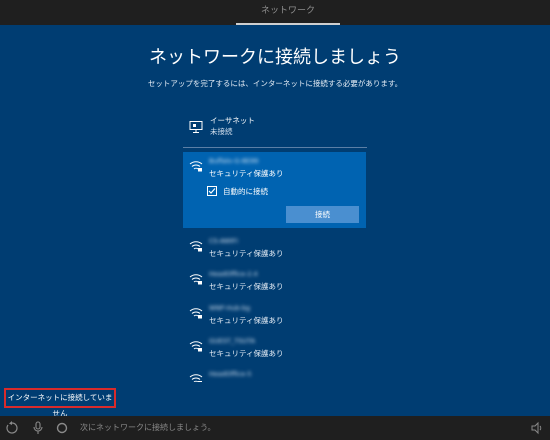 This screenshot has width=550, height=440. Describe the element at coordinates (38, 428) in the screenshot. I see `microphone-icon` at that location.